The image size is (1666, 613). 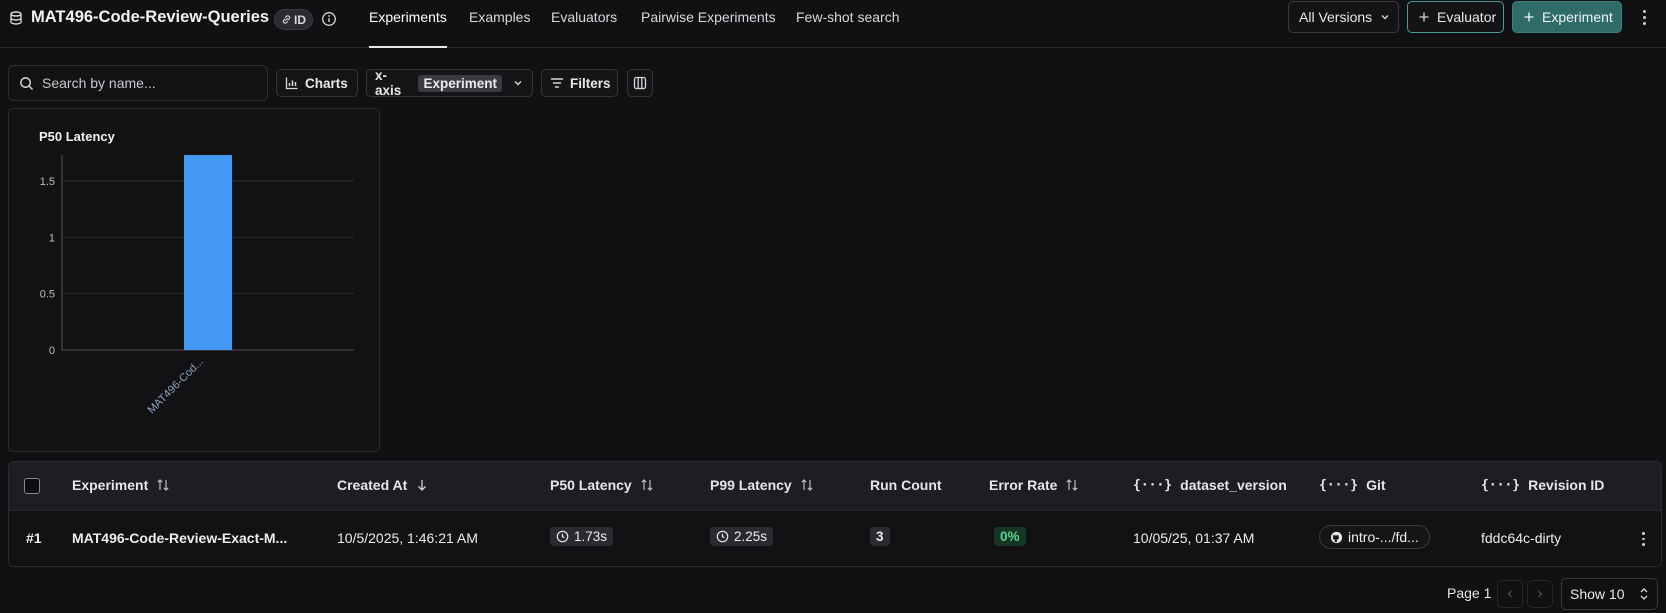 I want to click on column-p50-latency: P50 Latency, so click(x=602, y=485).